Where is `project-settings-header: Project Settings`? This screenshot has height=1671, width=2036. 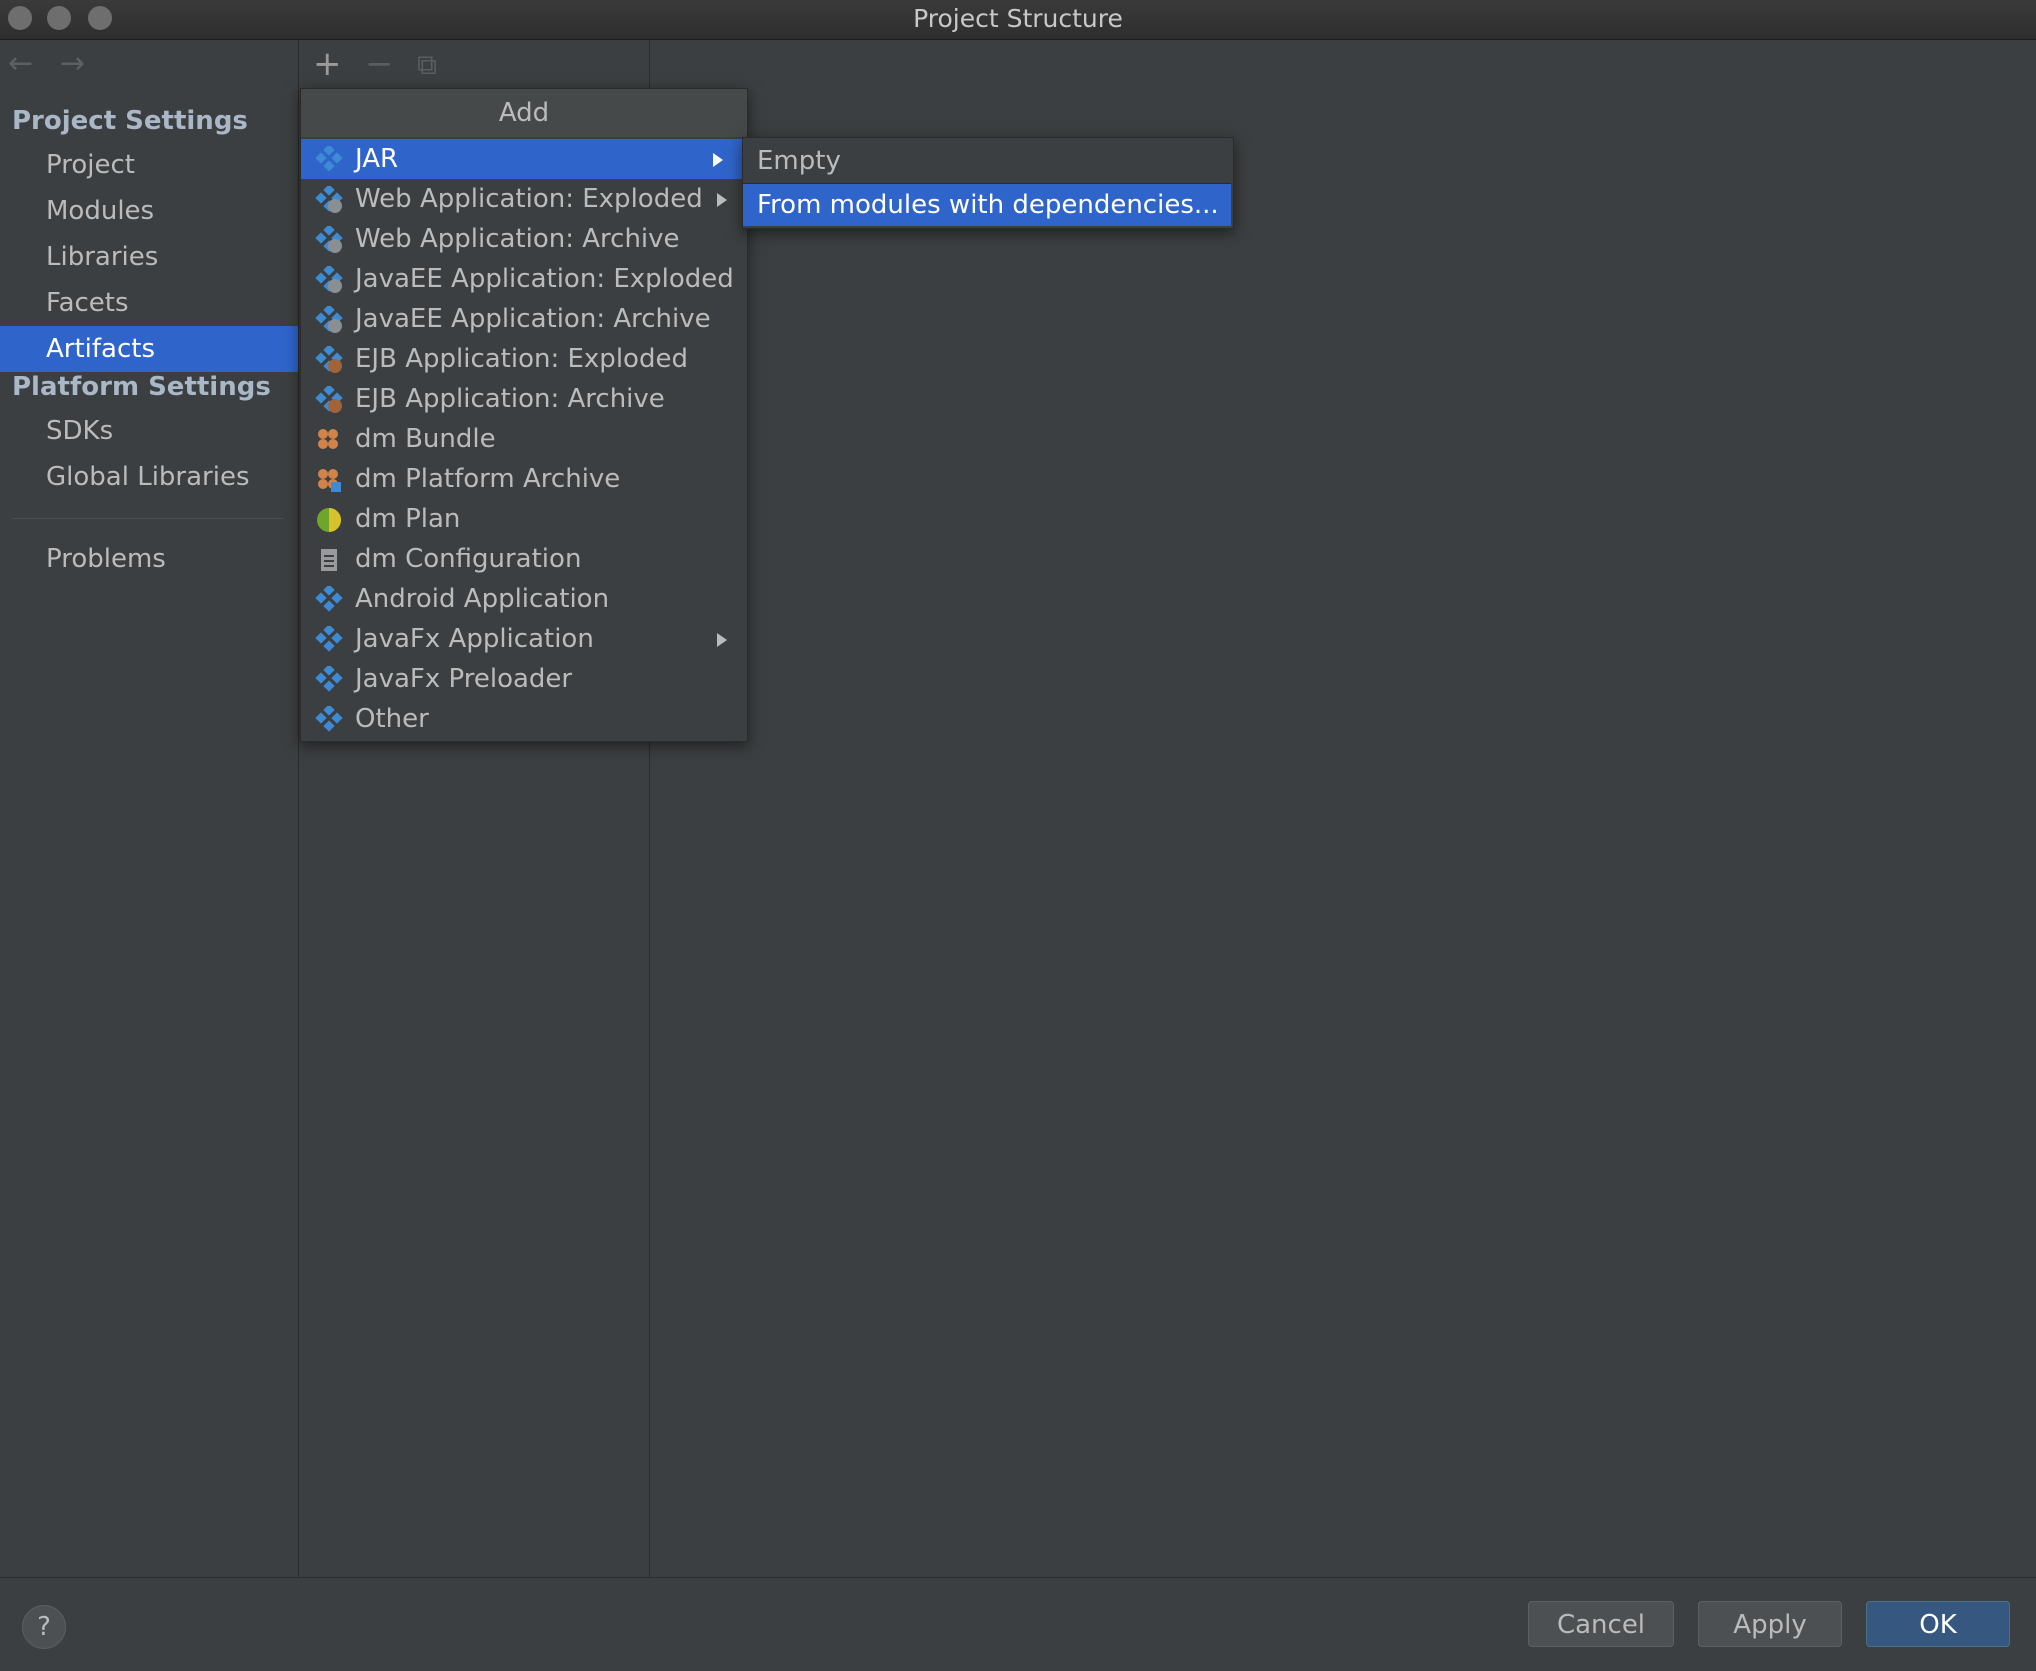 project-settings-header: Project Settings is located at coordinates (130, 121).